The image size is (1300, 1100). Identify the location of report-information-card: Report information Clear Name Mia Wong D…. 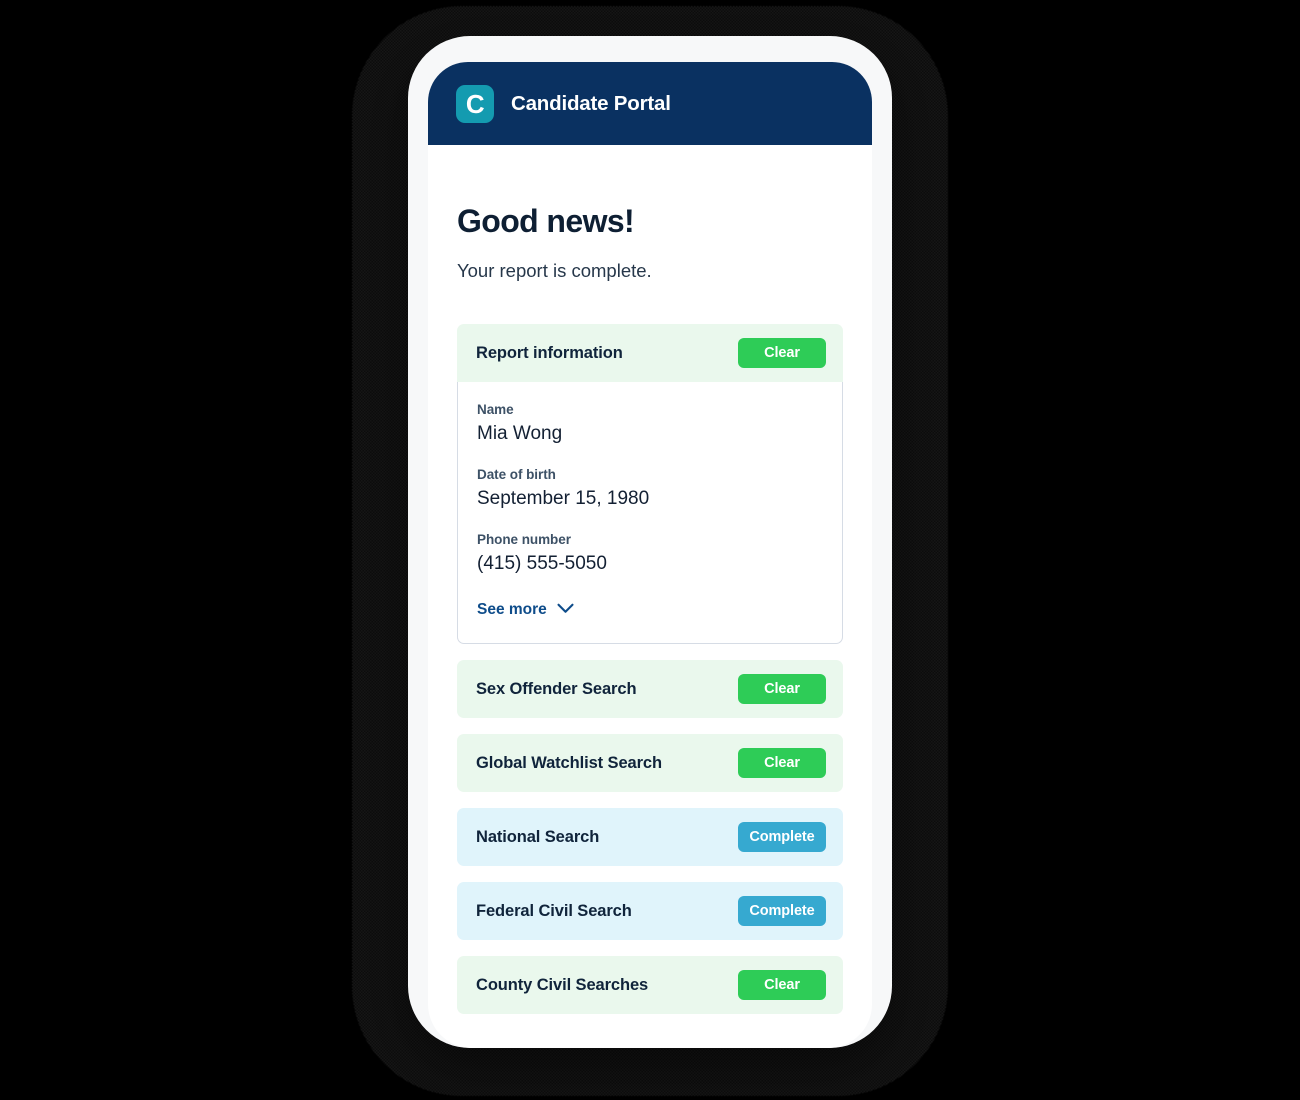
(650, 484).